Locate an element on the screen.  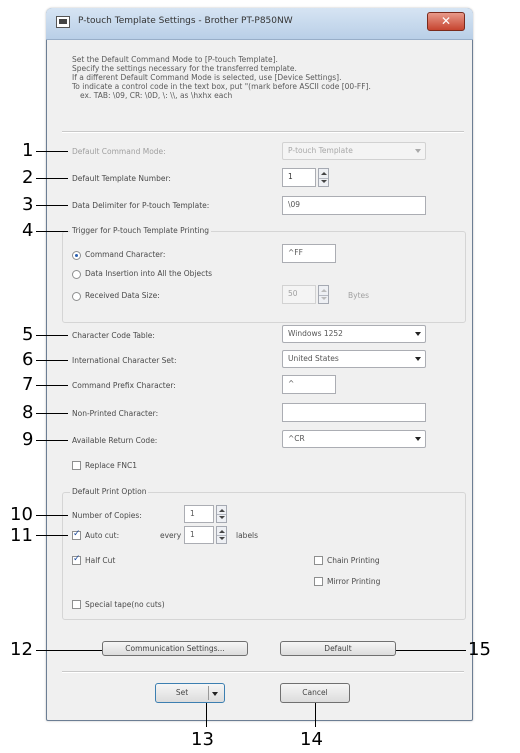
auto-cut-label: Auto cut: is located at coordinates (102, 535).